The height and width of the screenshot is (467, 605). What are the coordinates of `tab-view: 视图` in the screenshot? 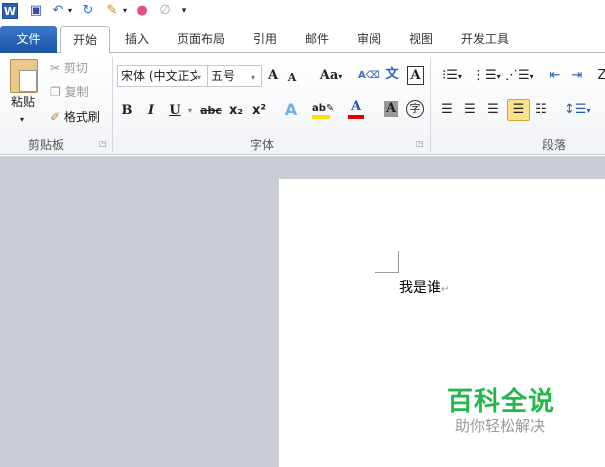 It's located at (421, 39).